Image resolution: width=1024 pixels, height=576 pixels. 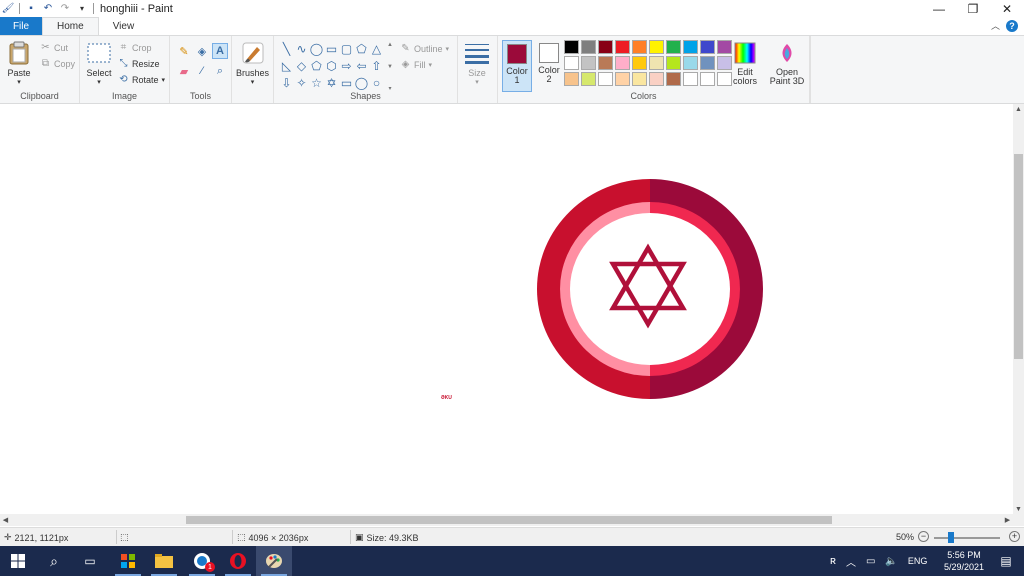 What do you see at coordinates (870, 561) in the screenshot?
I see `battery-icon: ▭` at bounding box center [870, 561].